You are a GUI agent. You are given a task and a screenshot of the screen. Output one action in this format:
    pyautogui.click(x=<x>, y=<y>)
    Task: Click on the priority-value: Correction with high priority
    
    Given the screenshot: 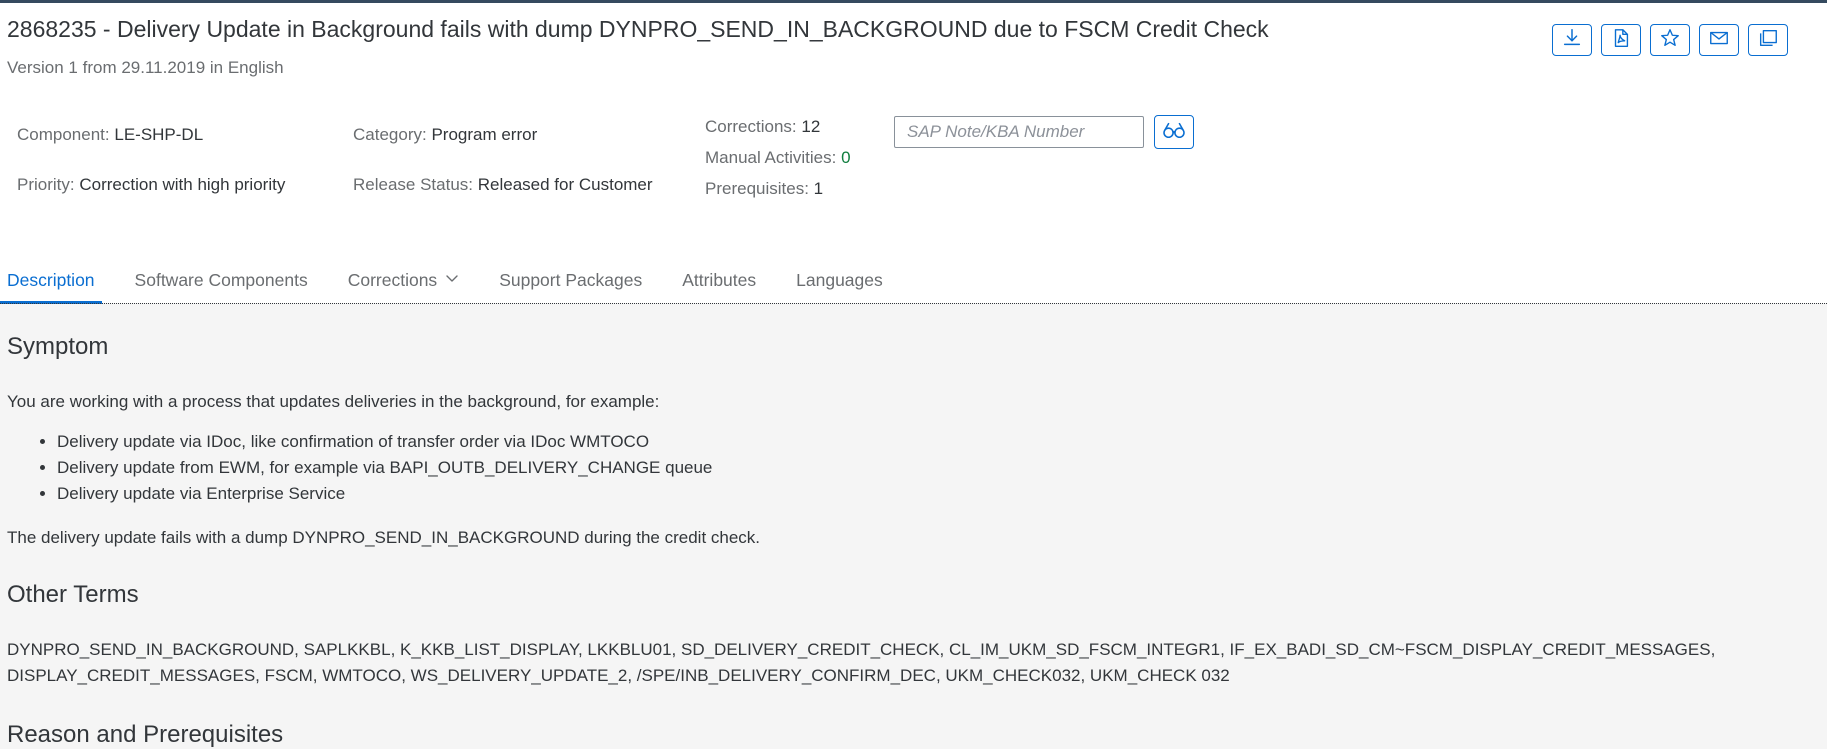 What is the action you would take?
    pyautogui.click(x=182, y=184)
    